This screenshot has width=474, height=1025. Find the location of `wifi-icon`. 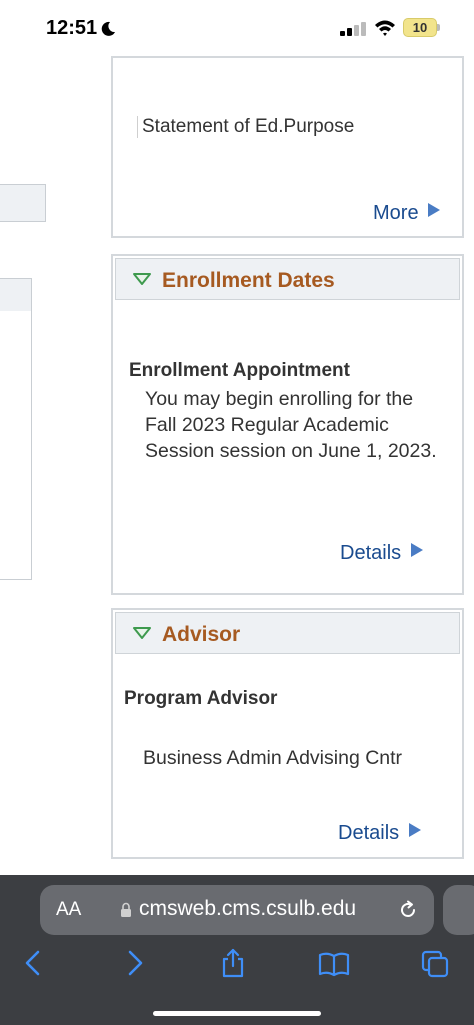

wifi-icon is located at coordinates (385, 28).